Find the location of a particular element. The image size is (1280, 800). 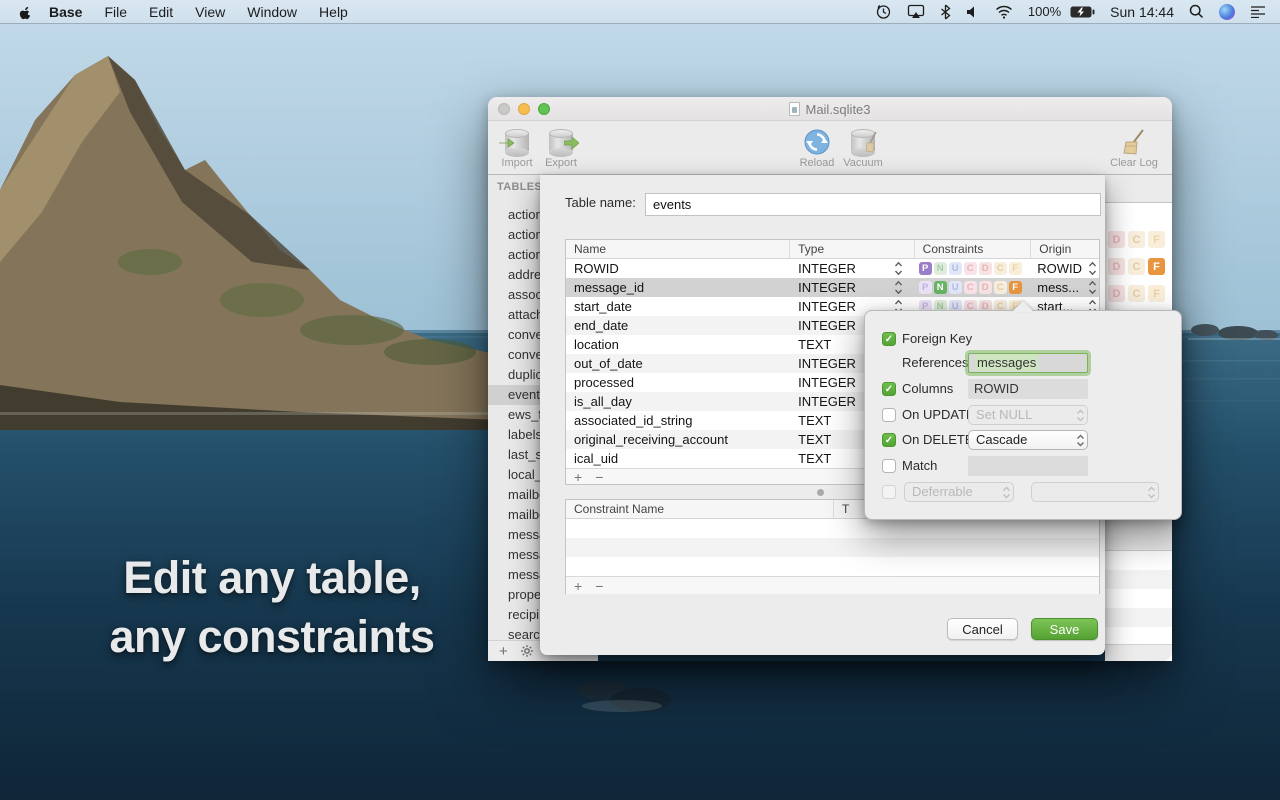

add-column-button: + is located at coordinates (578, 477).